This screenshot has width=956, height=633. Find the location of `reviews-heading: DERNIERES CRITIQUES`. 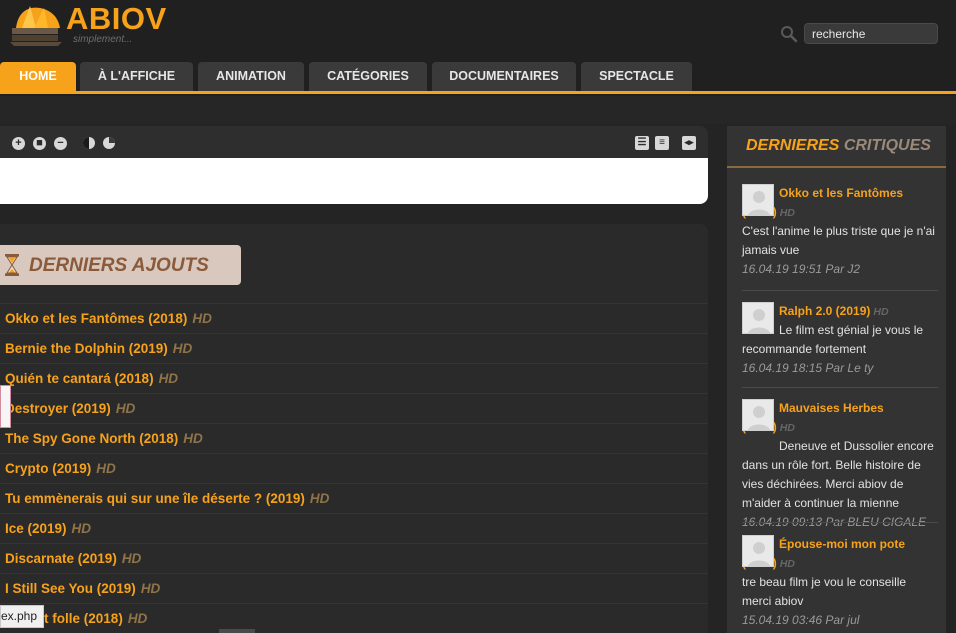

reviews-heading: DERNIERES CRITIQUES is located at coordinates (838, 146).